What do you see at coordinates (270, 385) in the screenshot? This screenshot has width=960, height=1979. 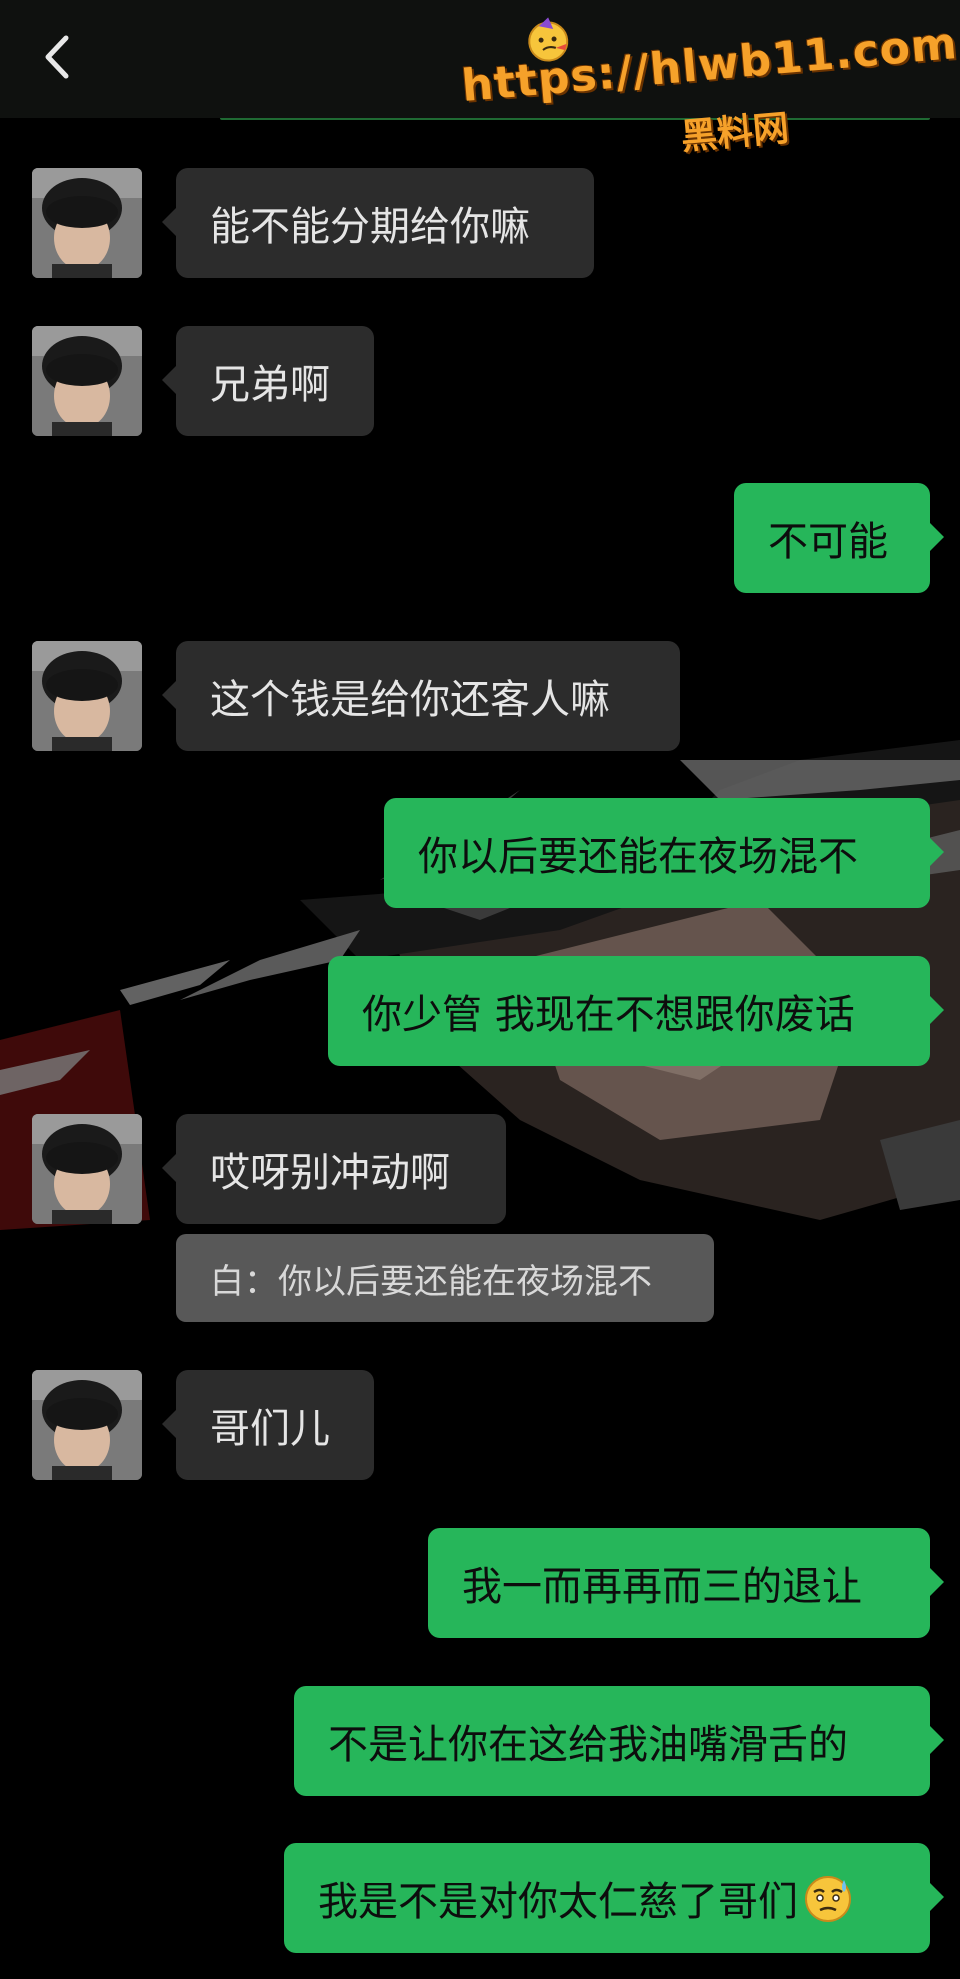 I see `message-text: 兄弟啊` at bounding box center [270, 385].